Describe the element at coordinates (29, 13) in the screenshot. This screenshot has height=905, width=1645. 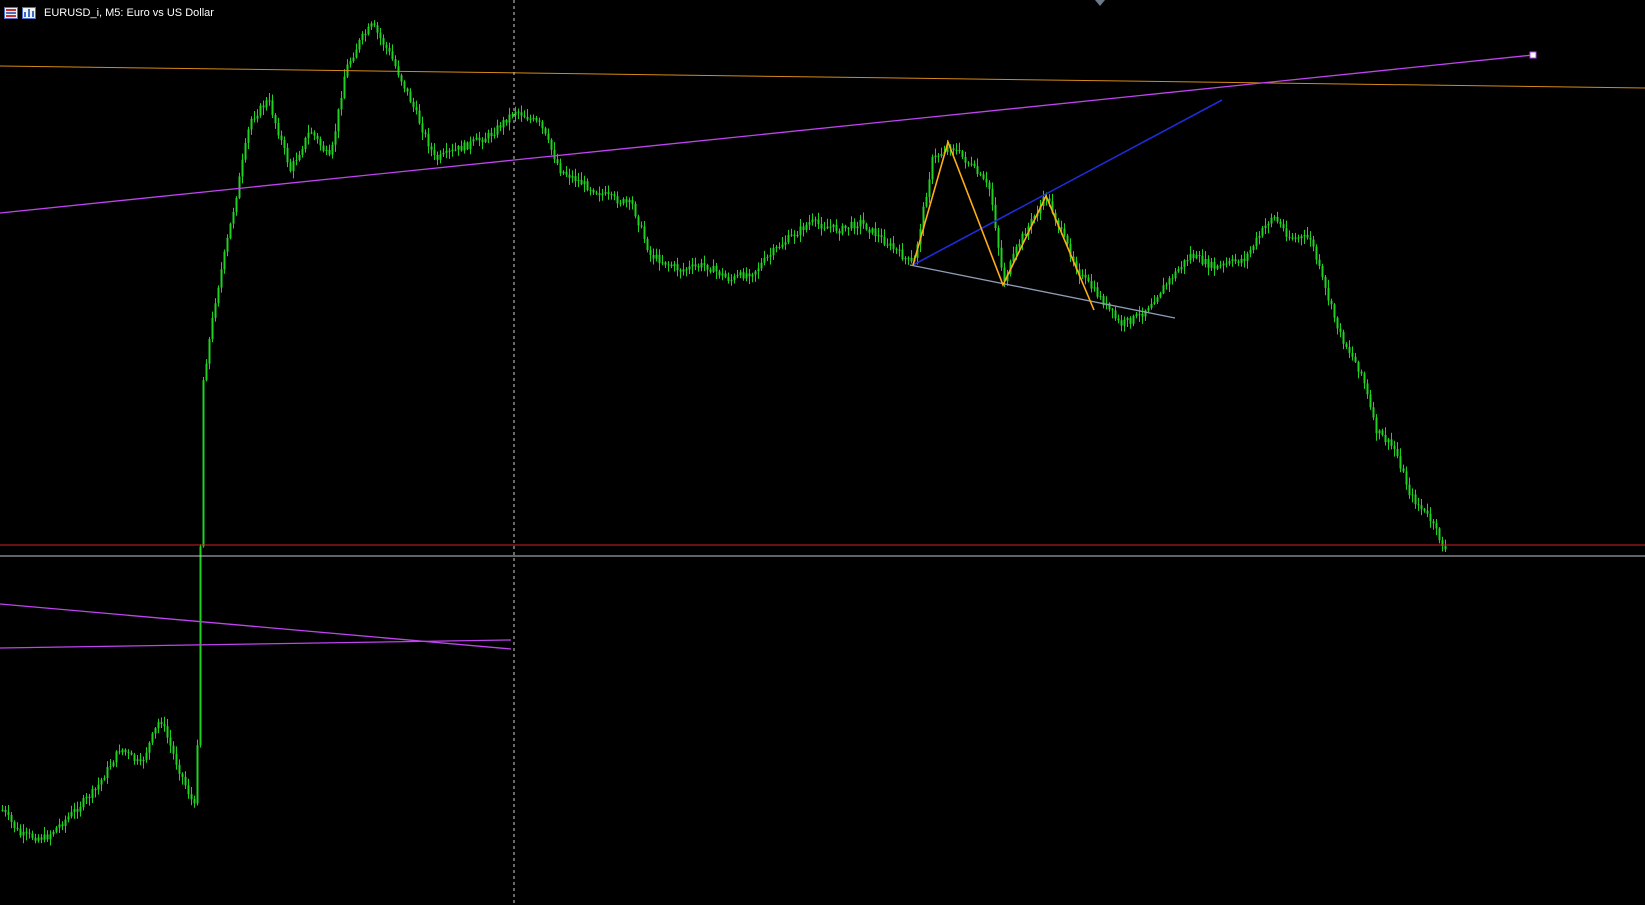
I see `bar-chart-icon` at that location.